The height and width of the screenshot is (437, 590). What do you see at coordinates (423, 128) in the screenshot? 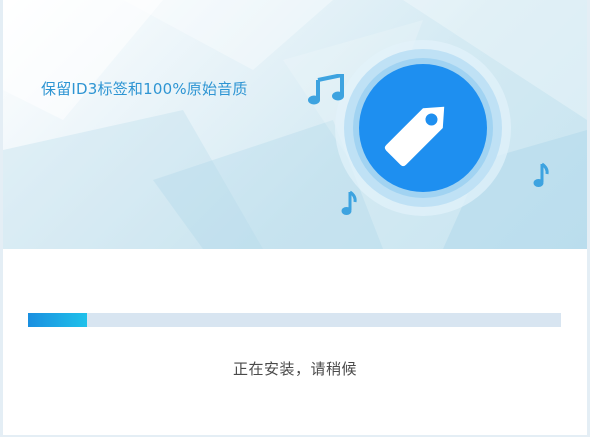
I see `price-tag-icon` at bounding box center [423, 128].